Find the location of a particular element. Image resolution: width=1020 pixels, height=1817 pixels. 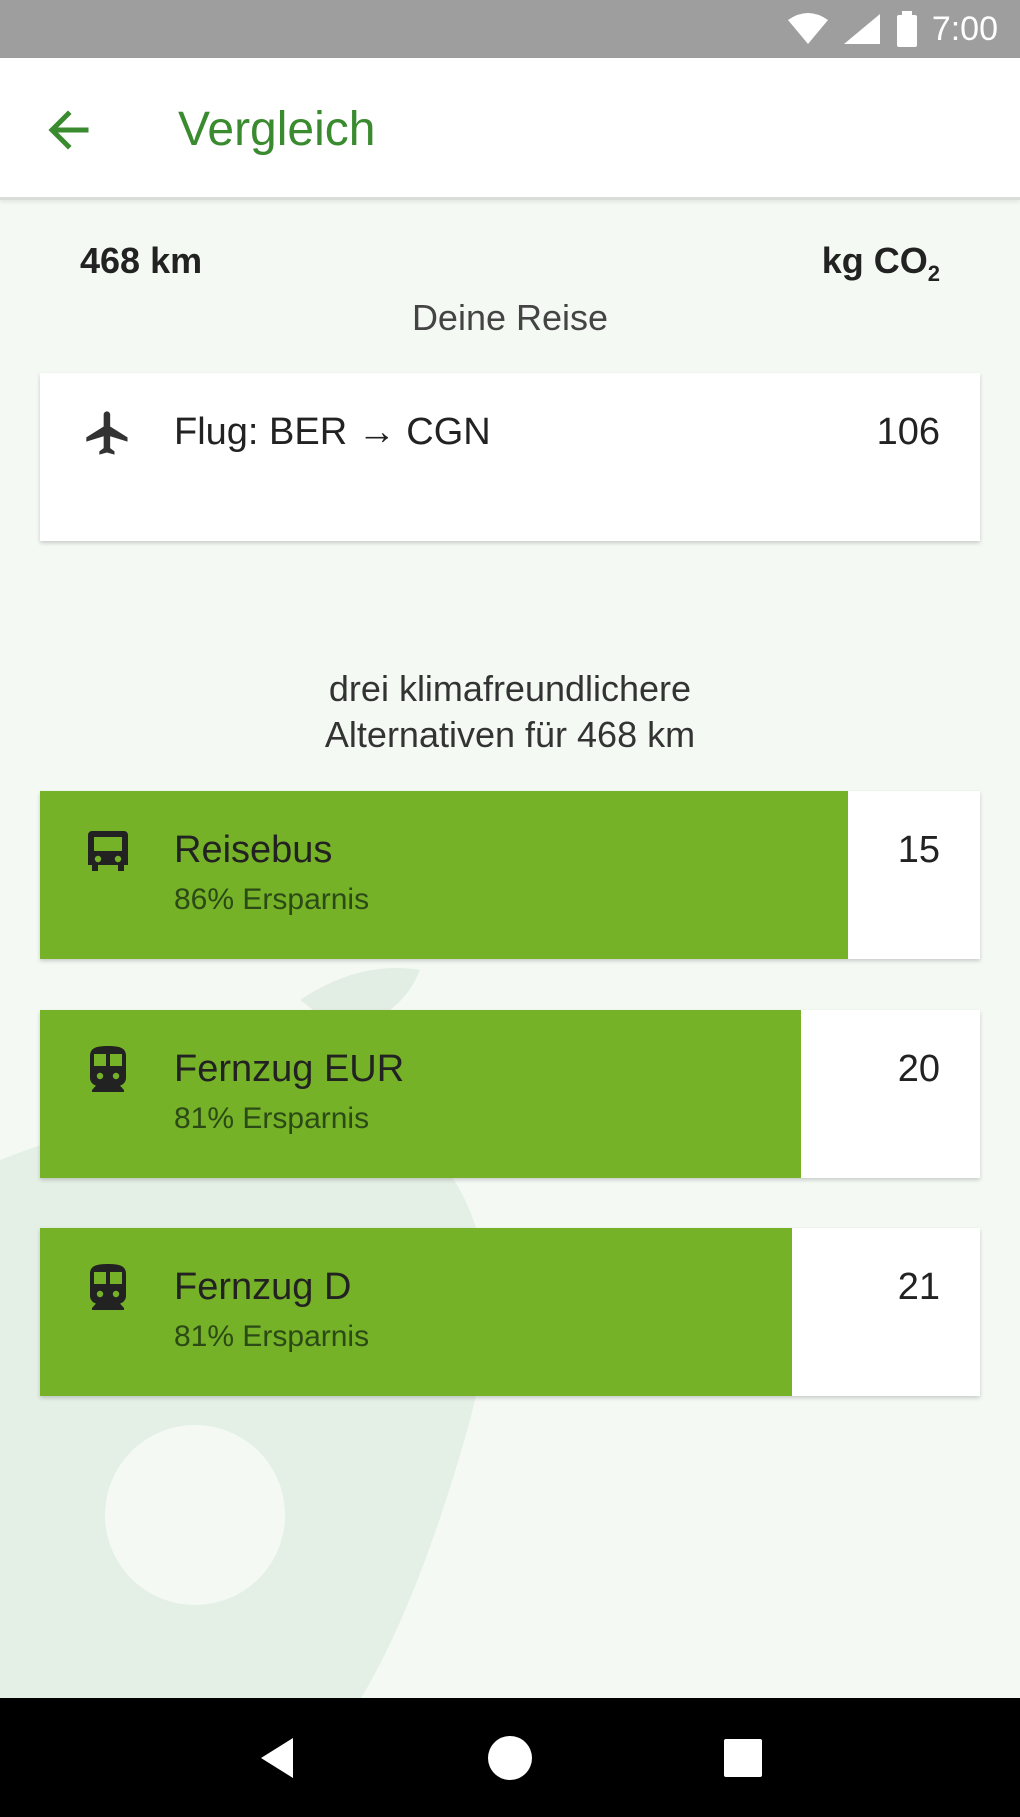

trip-distance: 468 km is located at coordinates (141, 260).